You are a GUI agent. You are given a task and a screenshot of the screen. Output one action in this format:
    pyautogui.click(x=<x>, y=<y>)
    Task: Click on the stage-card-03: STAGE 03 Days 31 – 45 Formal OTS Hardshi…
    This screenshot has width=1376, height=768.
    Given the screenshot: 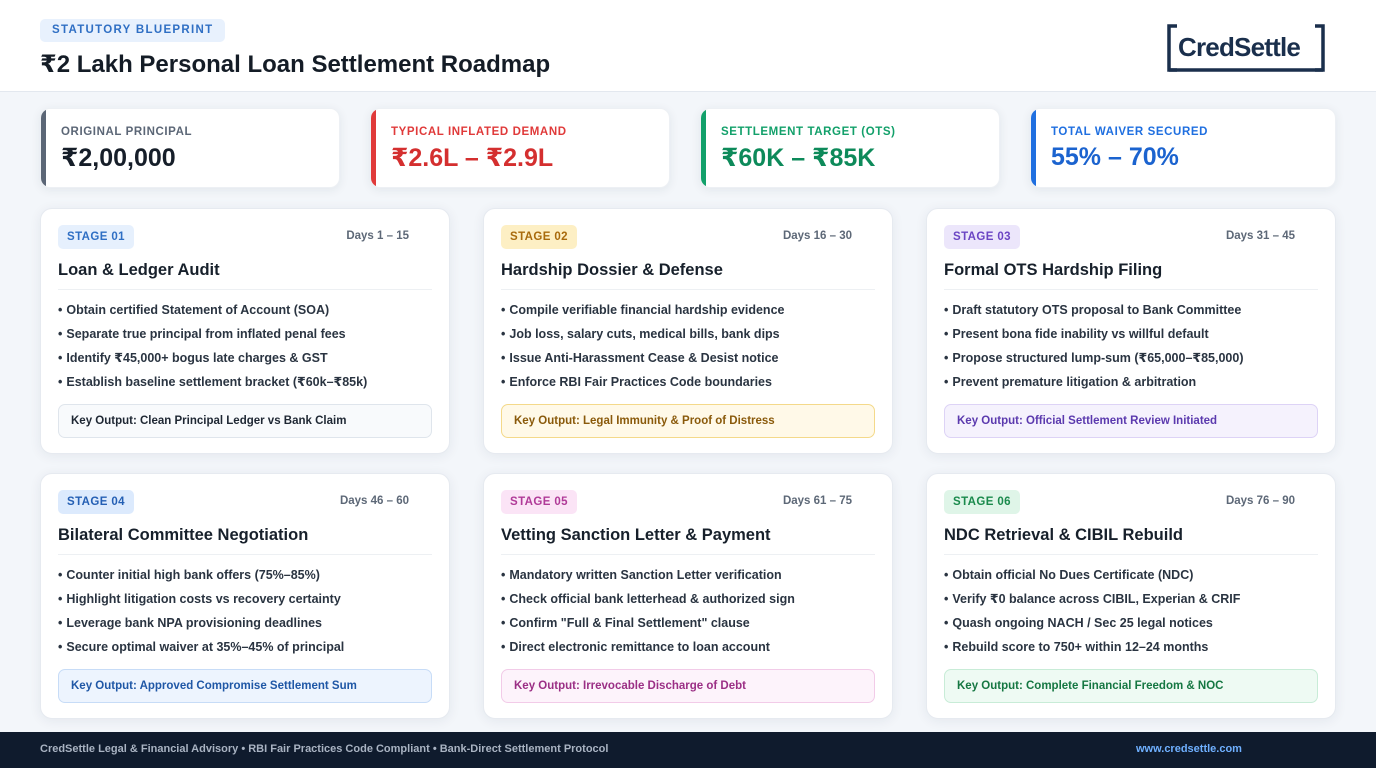 What is the action you would take?
    pyautogui.click(x=1131, y=331)
    